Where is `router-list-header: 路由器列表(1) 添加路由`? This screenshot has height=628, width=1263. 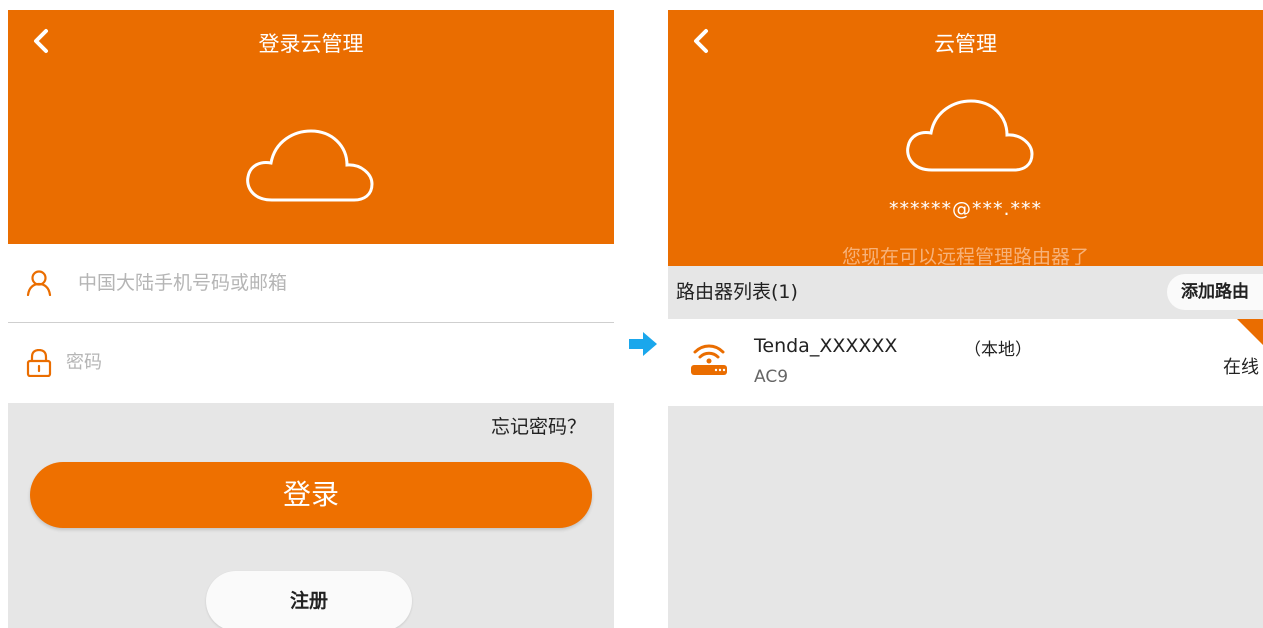
router-list-header: 路由器列表(1) 添加路由 is located at coordinates (965, 292).